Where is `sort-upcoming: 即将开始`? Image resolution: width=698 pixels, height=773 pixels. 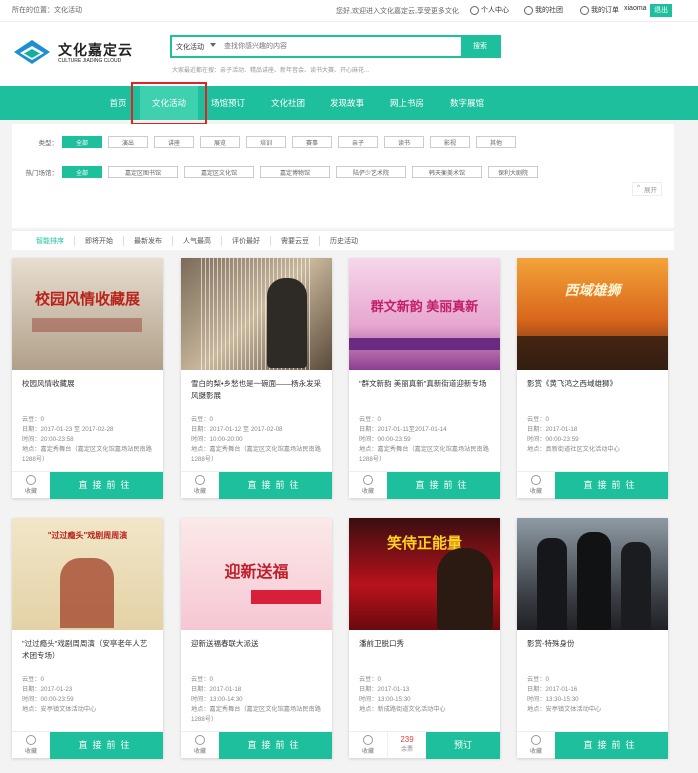
sort-upcoming: 即将开始 is located at coordinates (104, 240).